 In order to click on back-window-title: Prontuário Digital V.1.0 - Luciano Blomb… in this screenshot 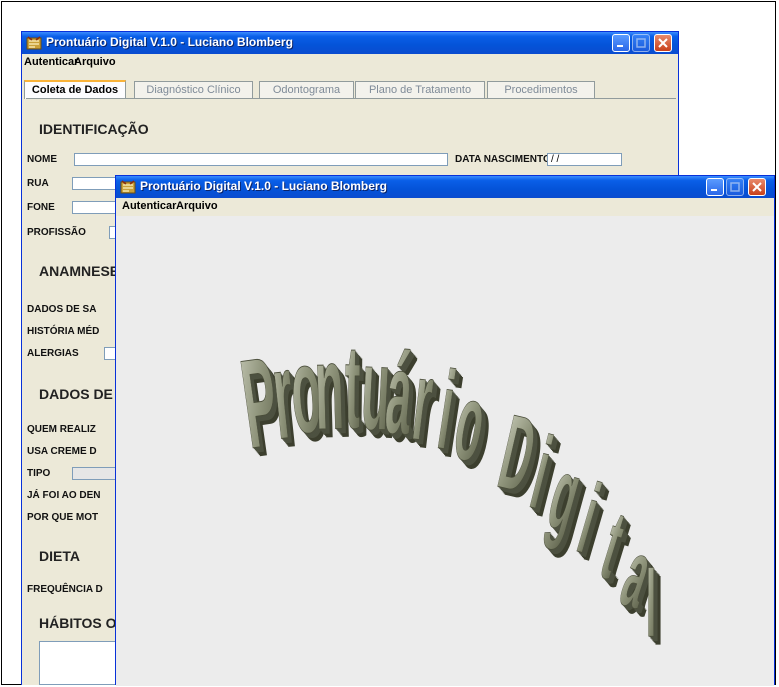, I will do `click(169, 42)`.